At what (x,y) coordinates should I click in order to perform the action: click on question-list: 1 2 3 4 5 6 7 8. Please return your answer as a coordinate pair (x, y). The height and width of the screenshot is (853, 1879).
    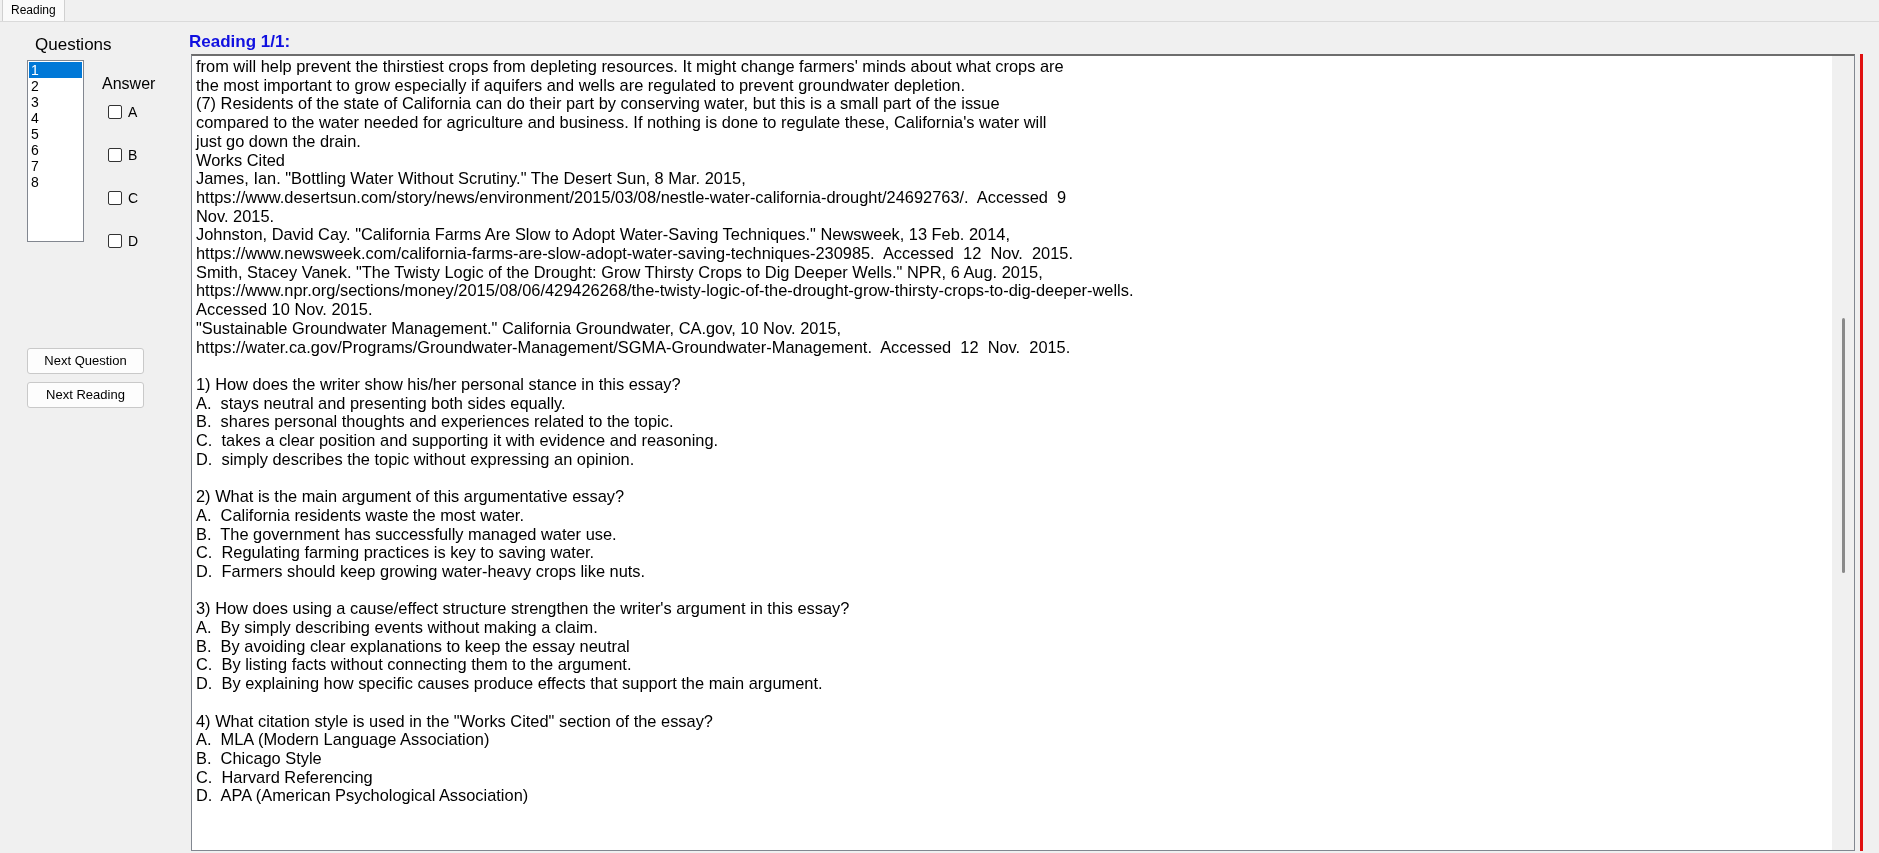
    Looking at the image, I should click on (55, 150).